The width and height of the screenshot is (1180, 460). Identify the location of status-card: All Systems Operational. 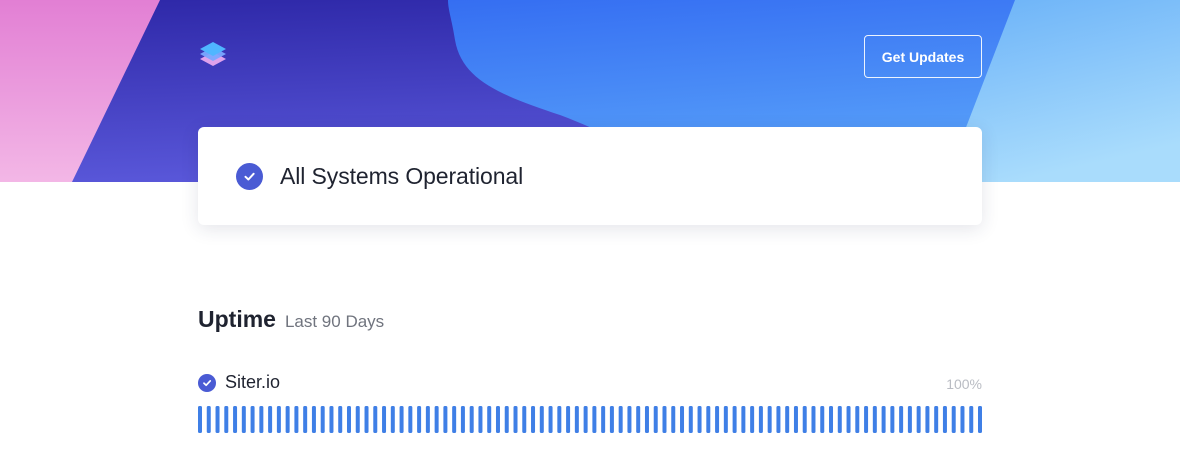
(590, 176).